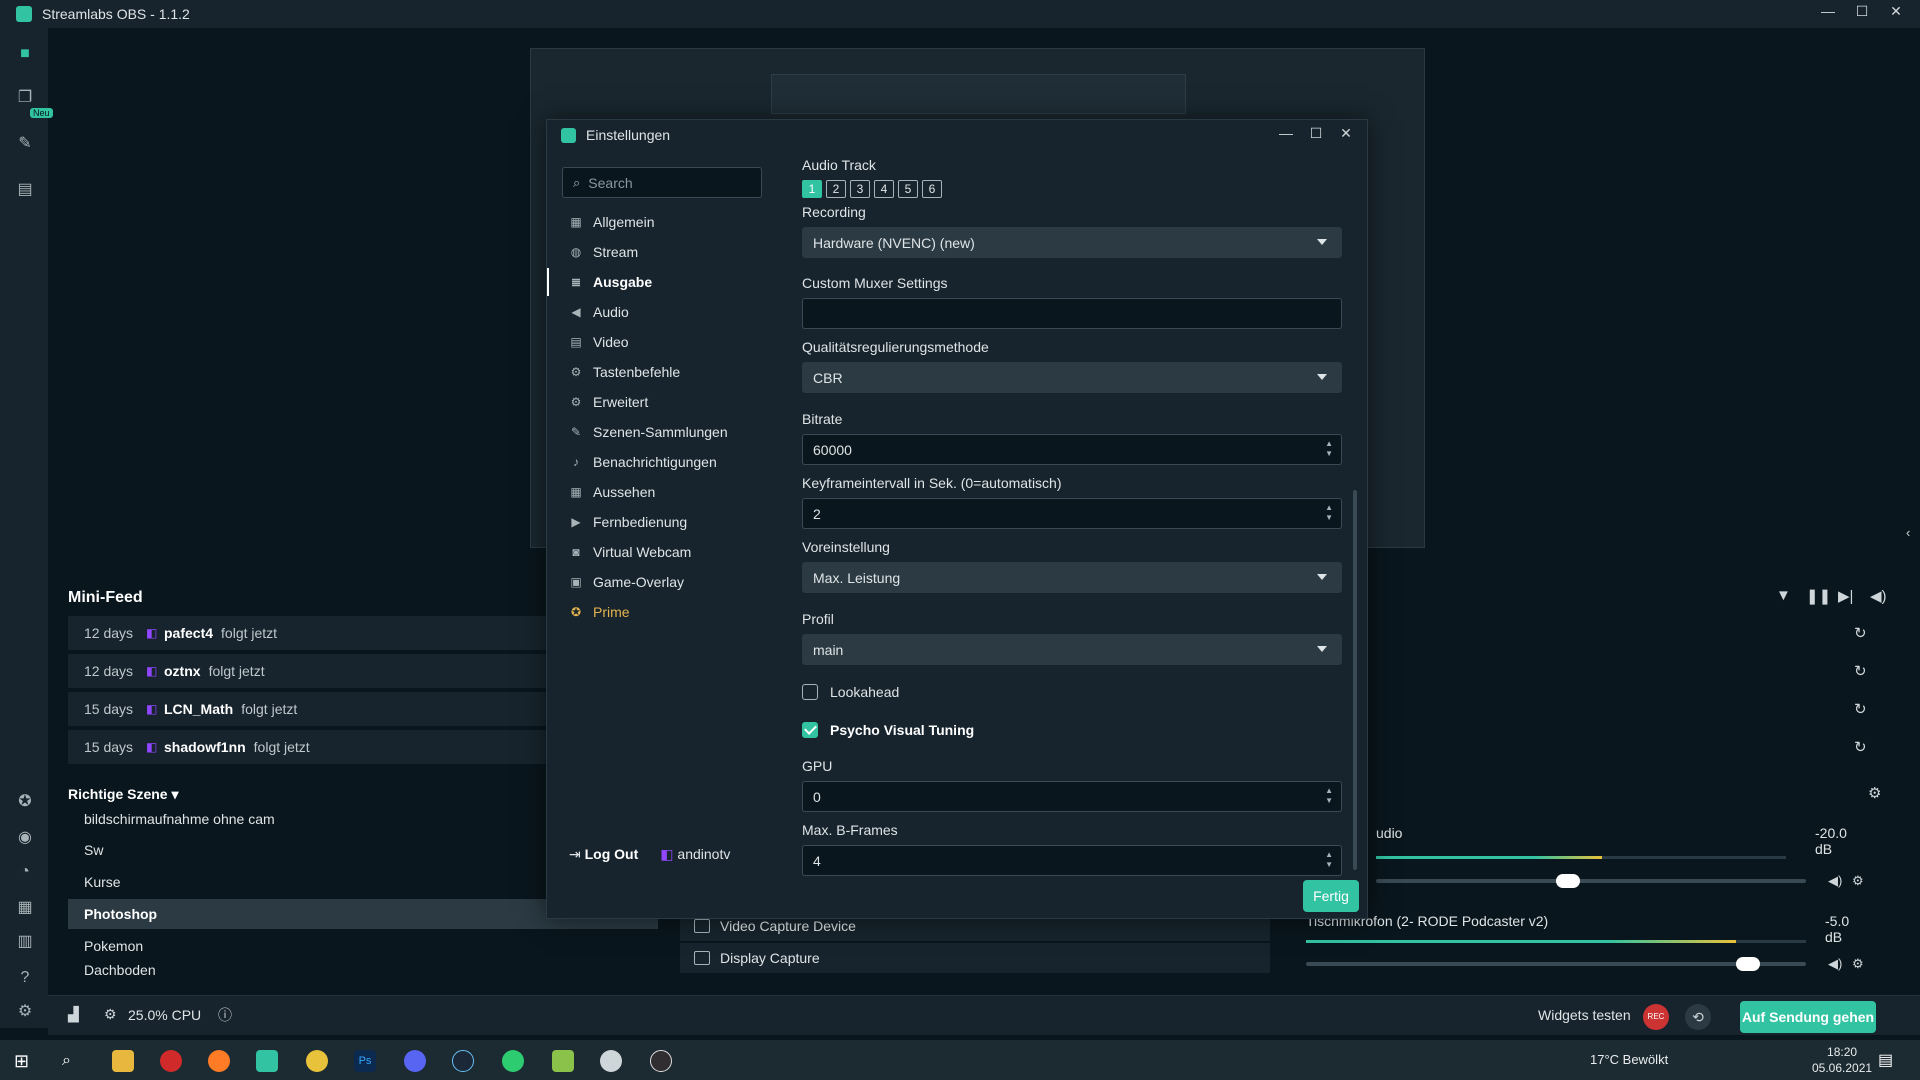 The image size is (1920, 1080). Describe the element at coordinates (1355, 680) in the screenshot. I see `settings-scrollbar` at that location.